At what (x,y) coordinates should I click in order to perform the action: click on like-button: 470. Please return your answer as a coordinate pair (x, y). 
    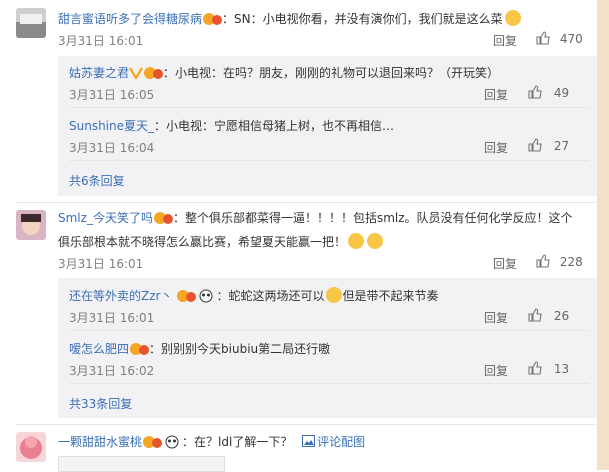
    Looking at the image, I should click on (559, 39).